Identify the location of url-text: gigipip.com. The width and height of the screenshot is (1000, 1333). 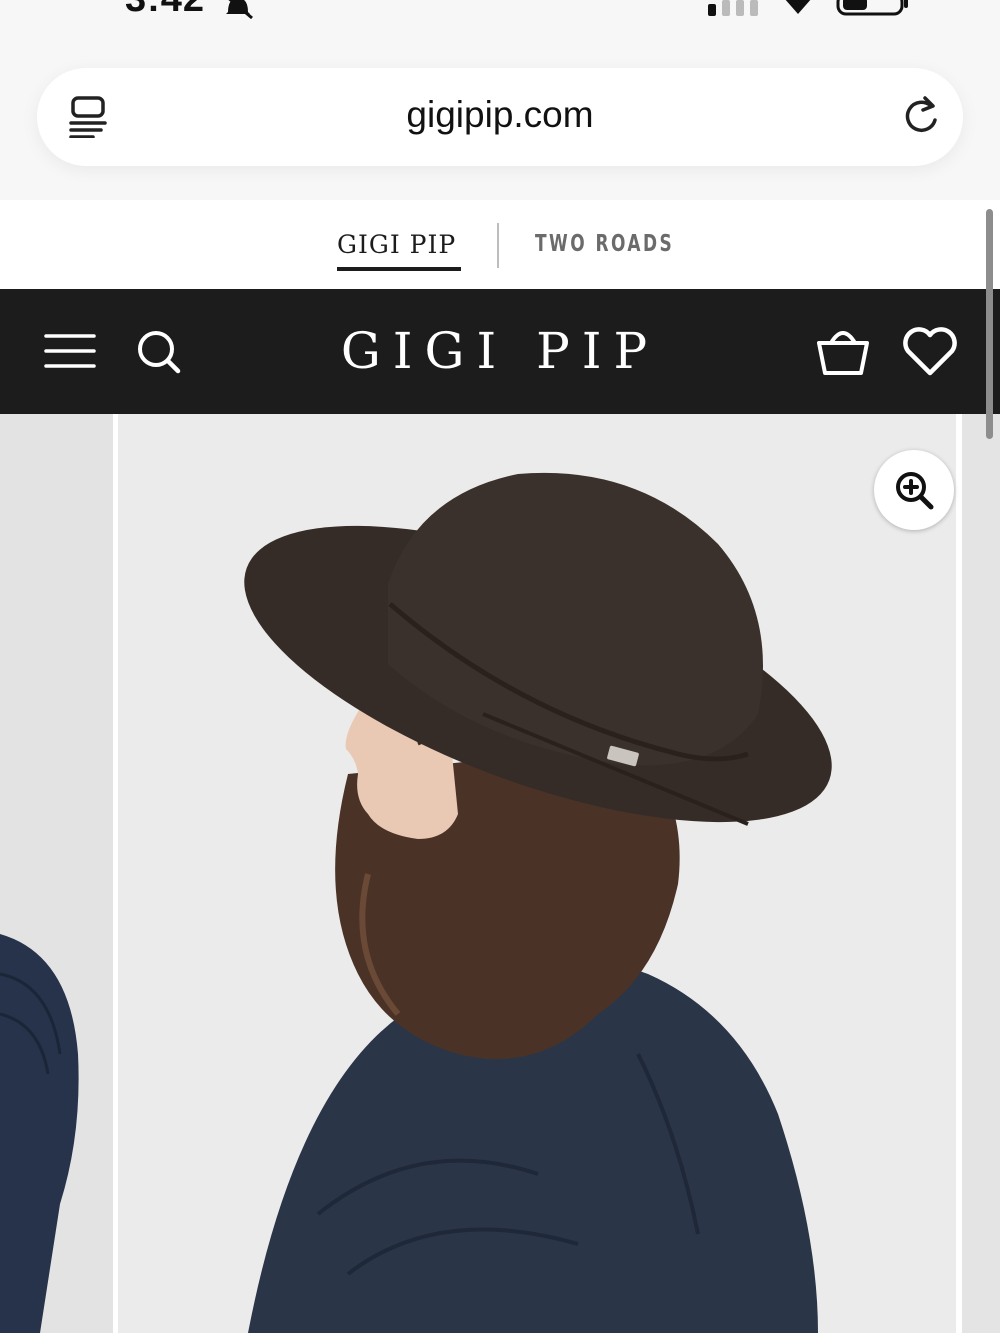
(500, 115).